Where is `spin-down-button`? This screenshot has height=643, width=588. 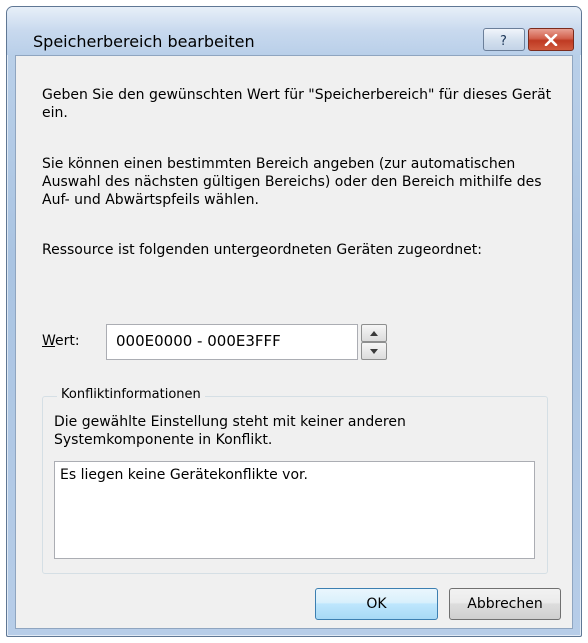 spin-down-button is located at coordinates (374, 351).